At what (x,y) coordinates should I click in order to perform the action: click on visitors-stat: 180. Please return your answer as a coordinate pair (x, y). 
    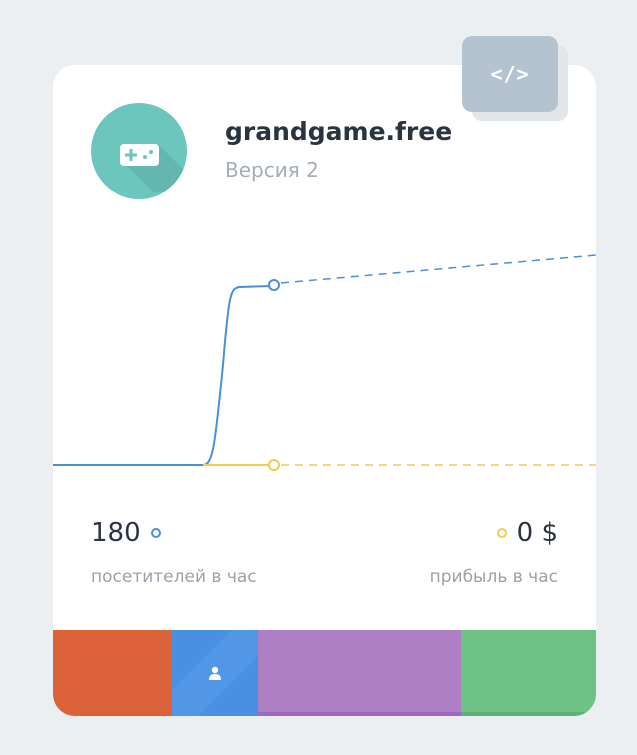
    Looking at the image, I should click on (126, 533).